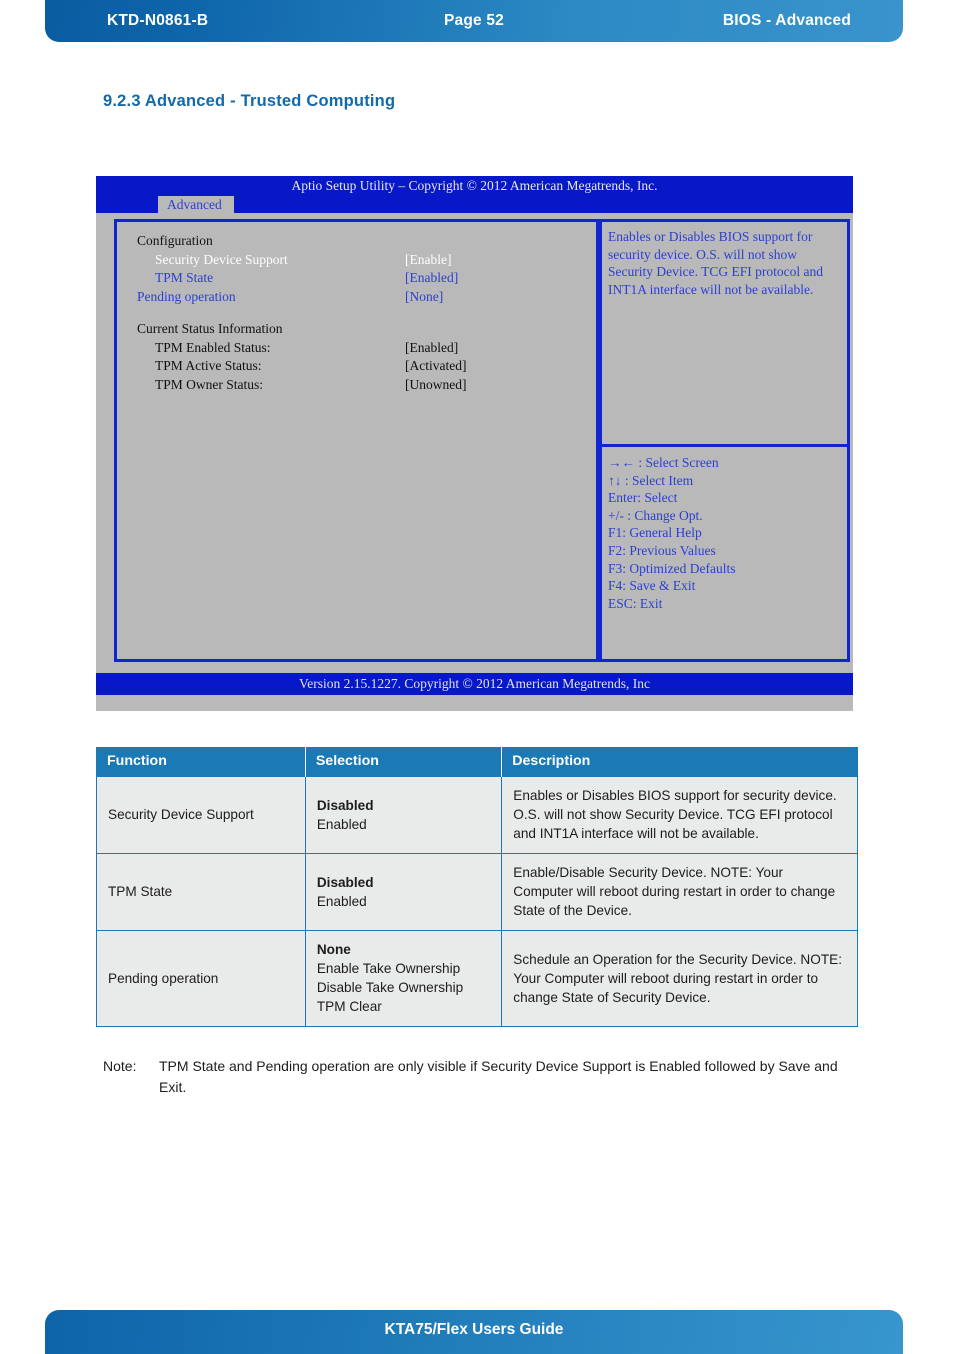  What do you see at coordinates (196, 204) in the screenshot?
I see `bios-tab-advanced: Advanced` at bounding box center [196, 204].